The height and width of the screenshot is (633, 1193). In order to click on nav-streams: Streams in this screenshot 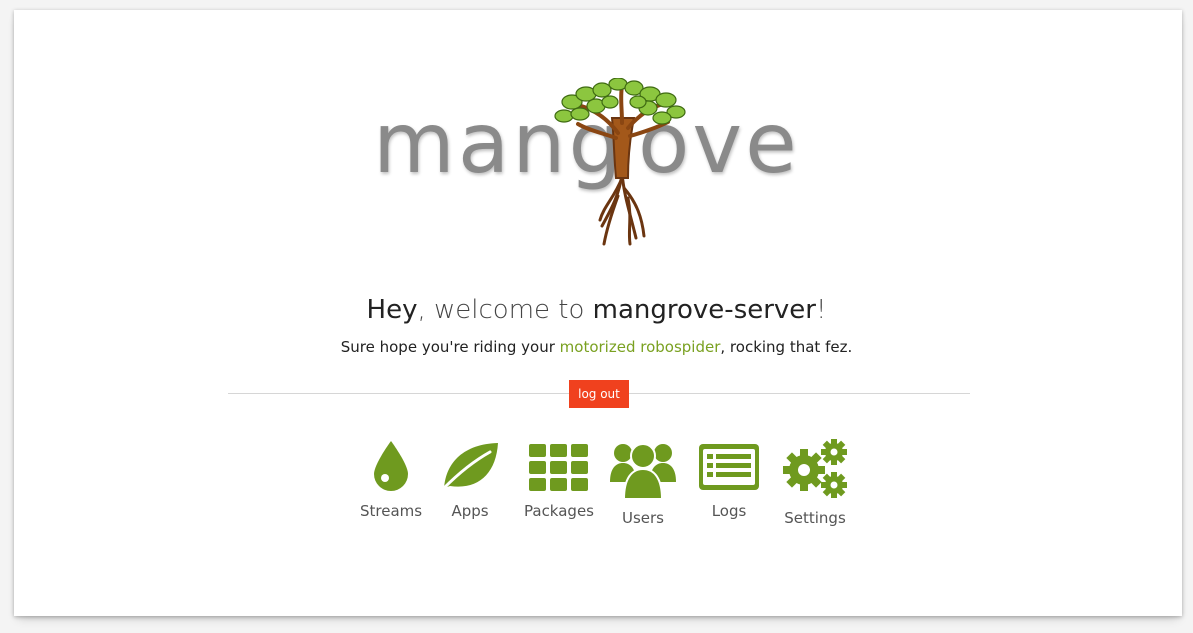, I will do `click(391, 479)`.